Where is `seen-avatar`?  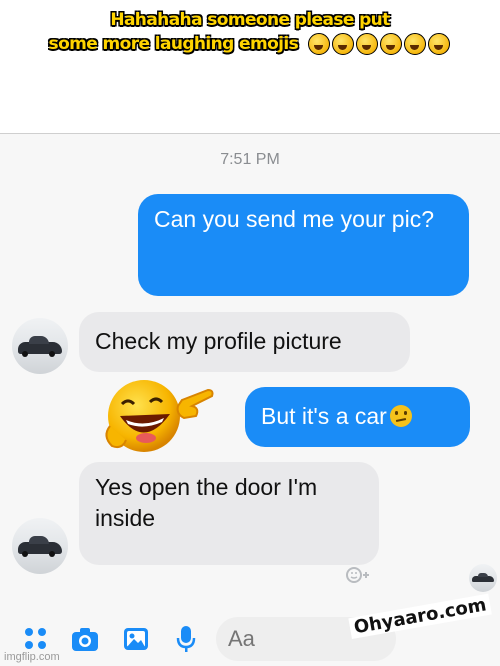
seen-avatar is located at coordinates (483, 578).